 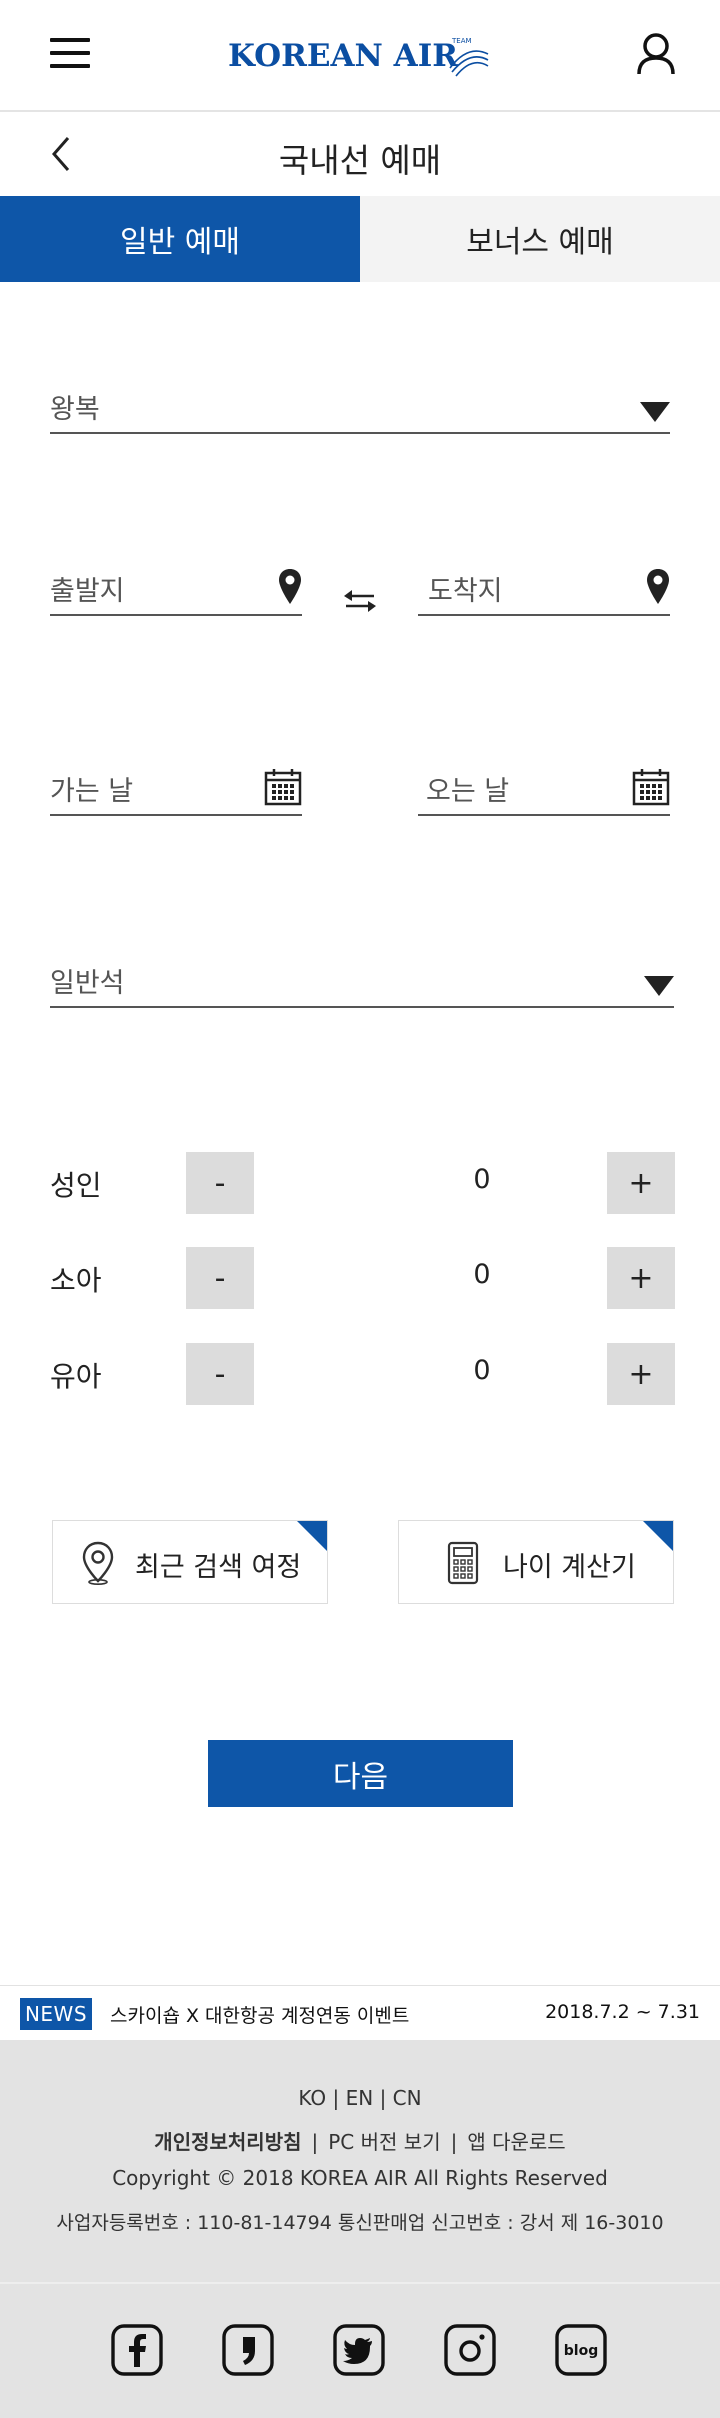 I want to click on depart-date-field: 가는 날, so click(x=176, y=788).